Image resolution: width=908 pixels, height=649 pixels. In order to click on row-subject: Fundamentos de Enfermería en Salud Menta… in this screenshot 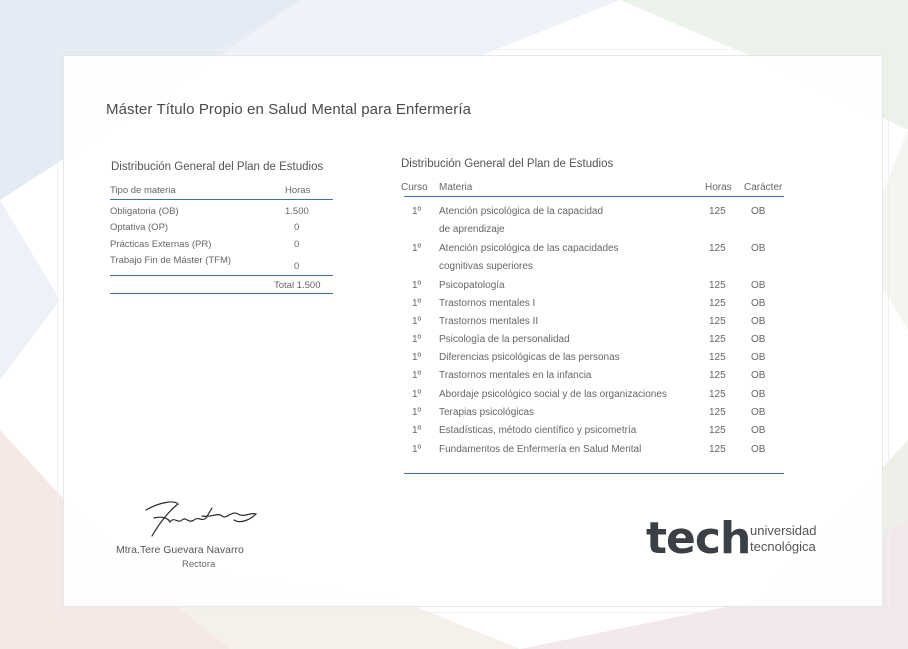, I will do `click(540, 449)`.